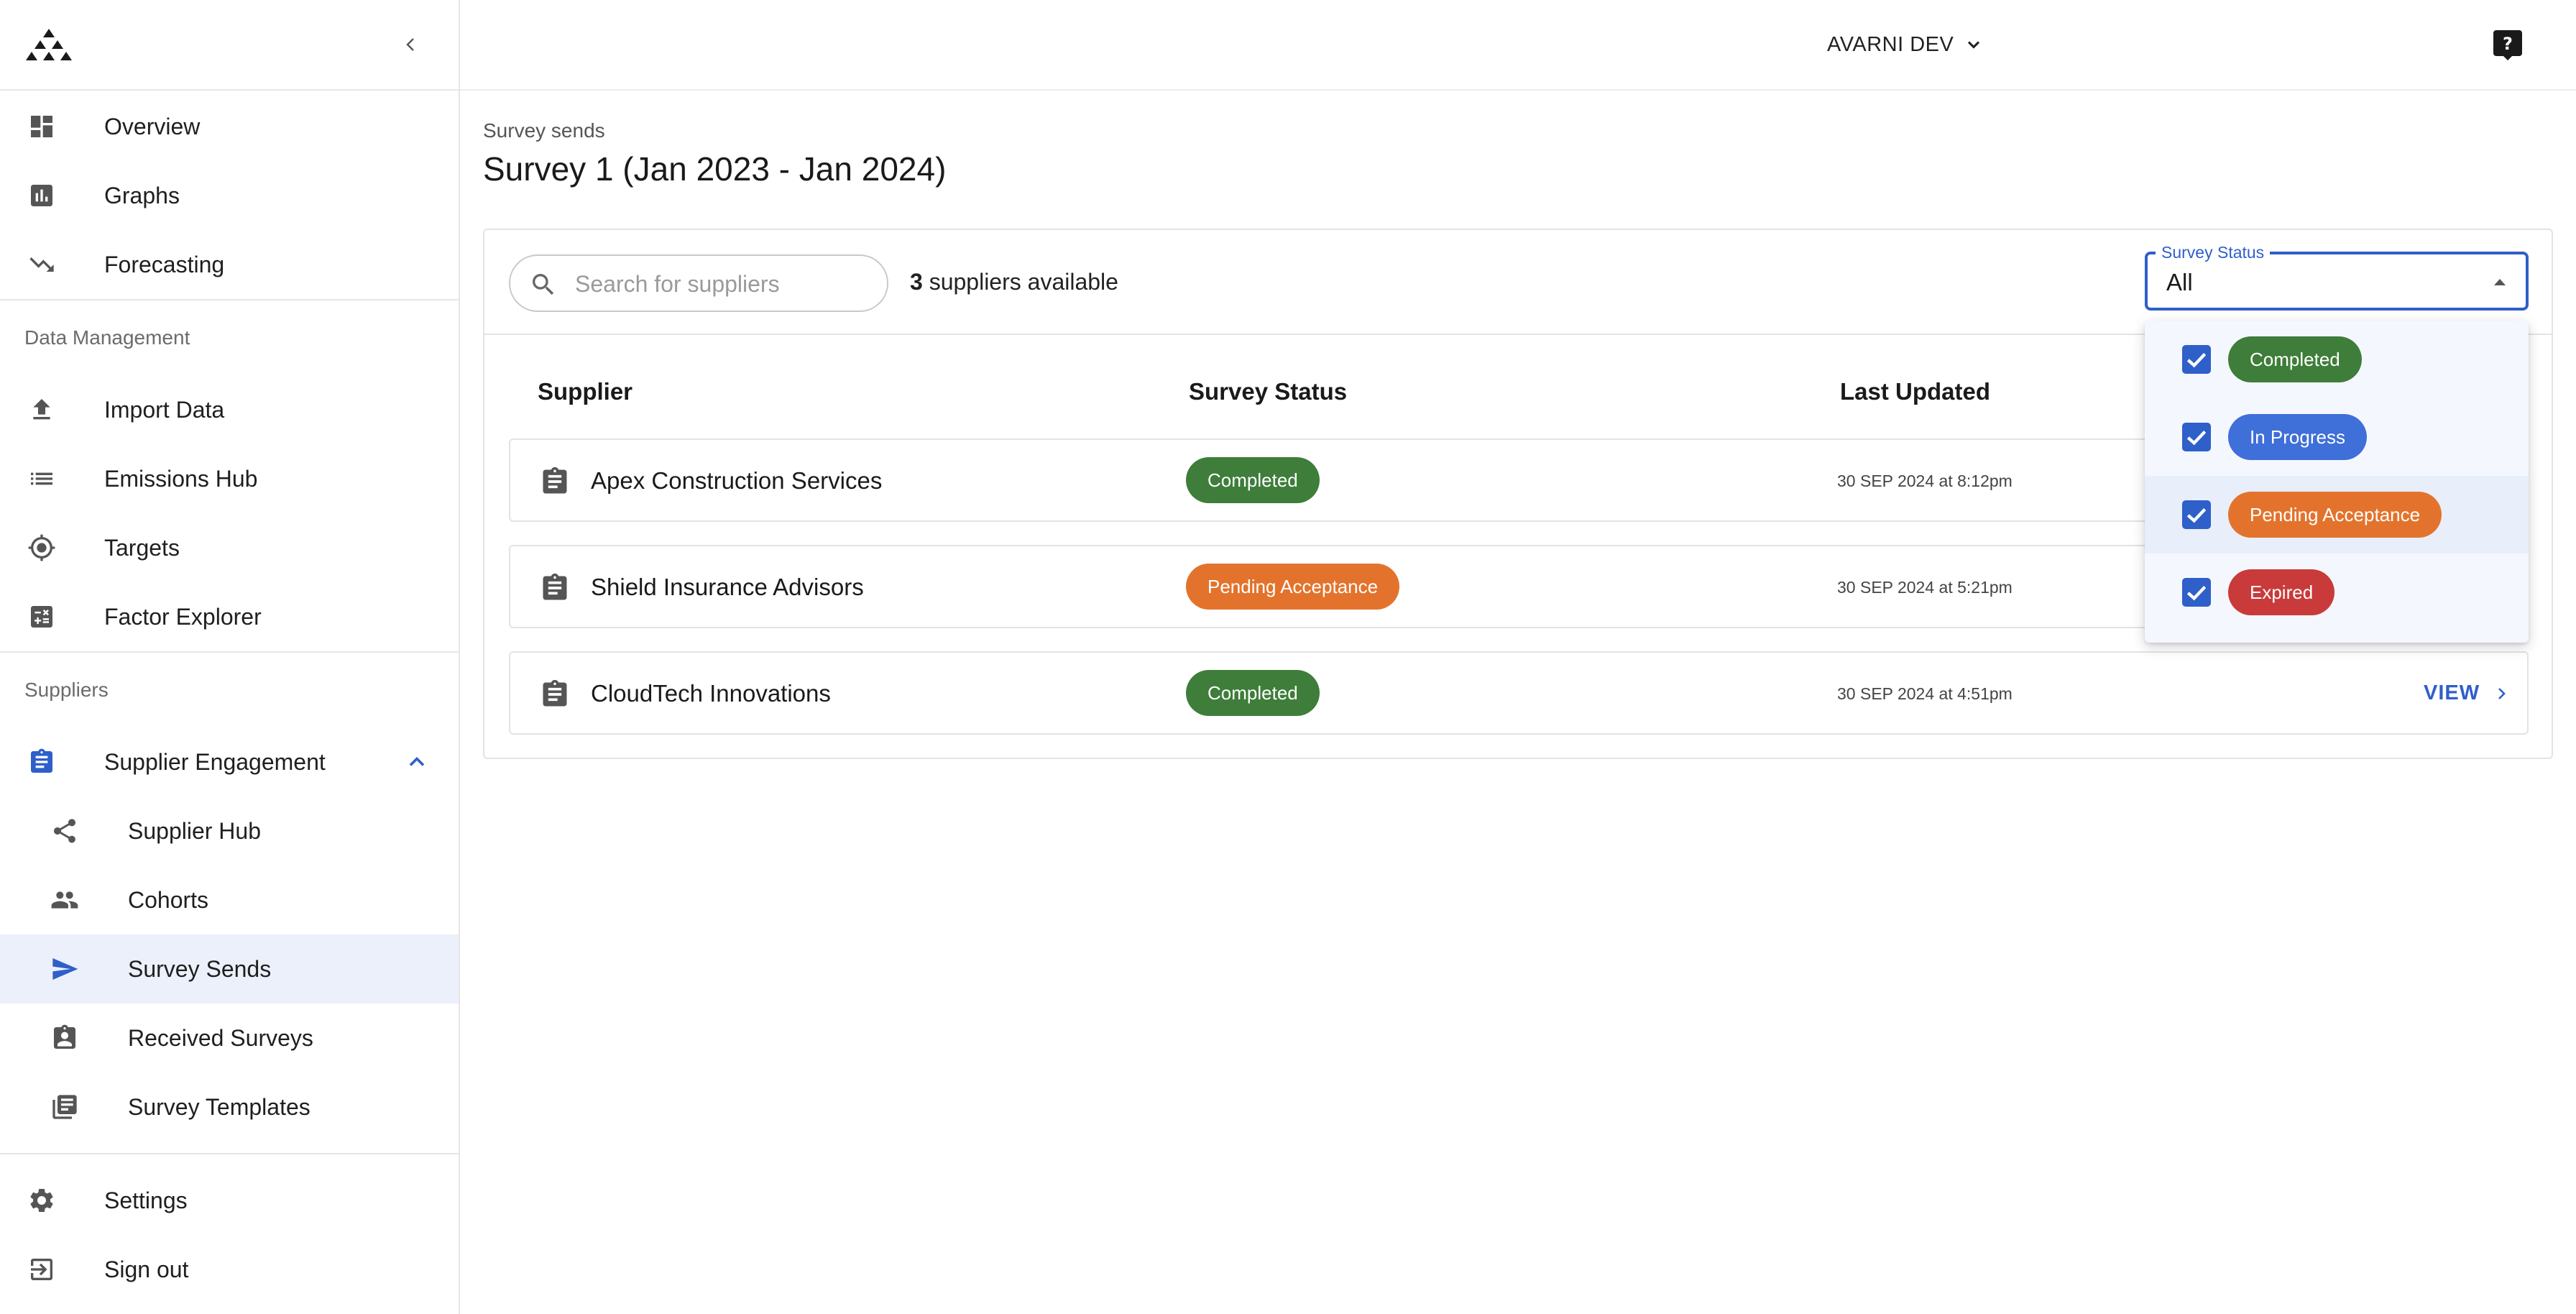 The height and width of the screenshot is (1314, 2576). I want to click on supplier-search, so click(698, 283).